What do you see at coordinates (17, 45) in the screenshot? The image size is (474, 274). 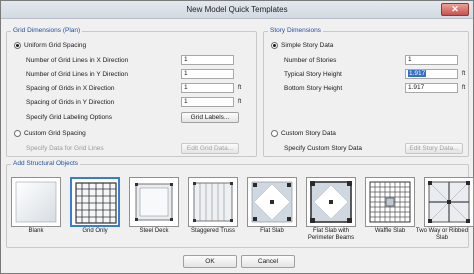 I see `uniform-grid-radio` at bounding box center [17, 45].